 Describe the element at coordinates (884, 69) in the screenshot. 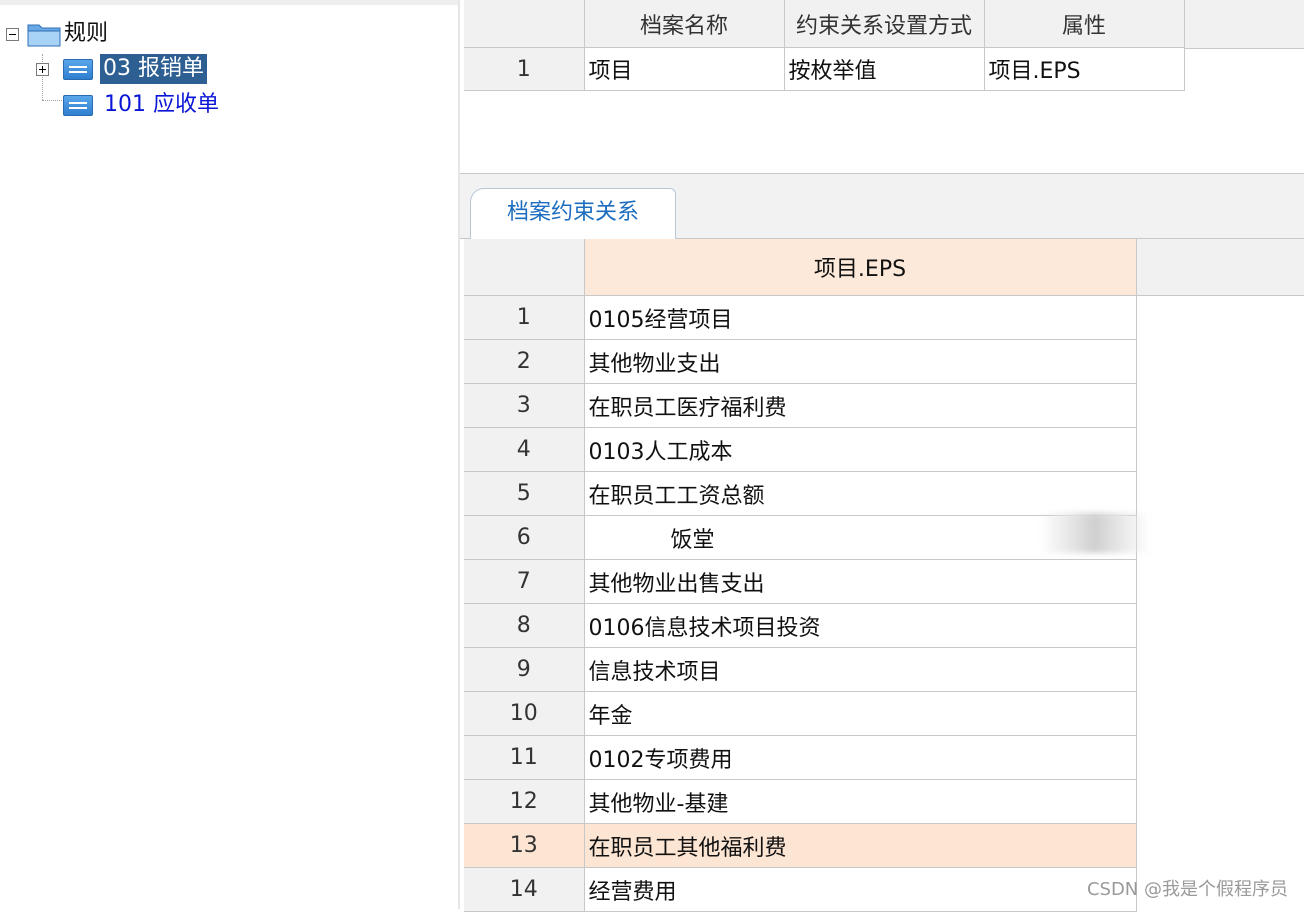

I see `grid-cell: 按枚举值` at that location.